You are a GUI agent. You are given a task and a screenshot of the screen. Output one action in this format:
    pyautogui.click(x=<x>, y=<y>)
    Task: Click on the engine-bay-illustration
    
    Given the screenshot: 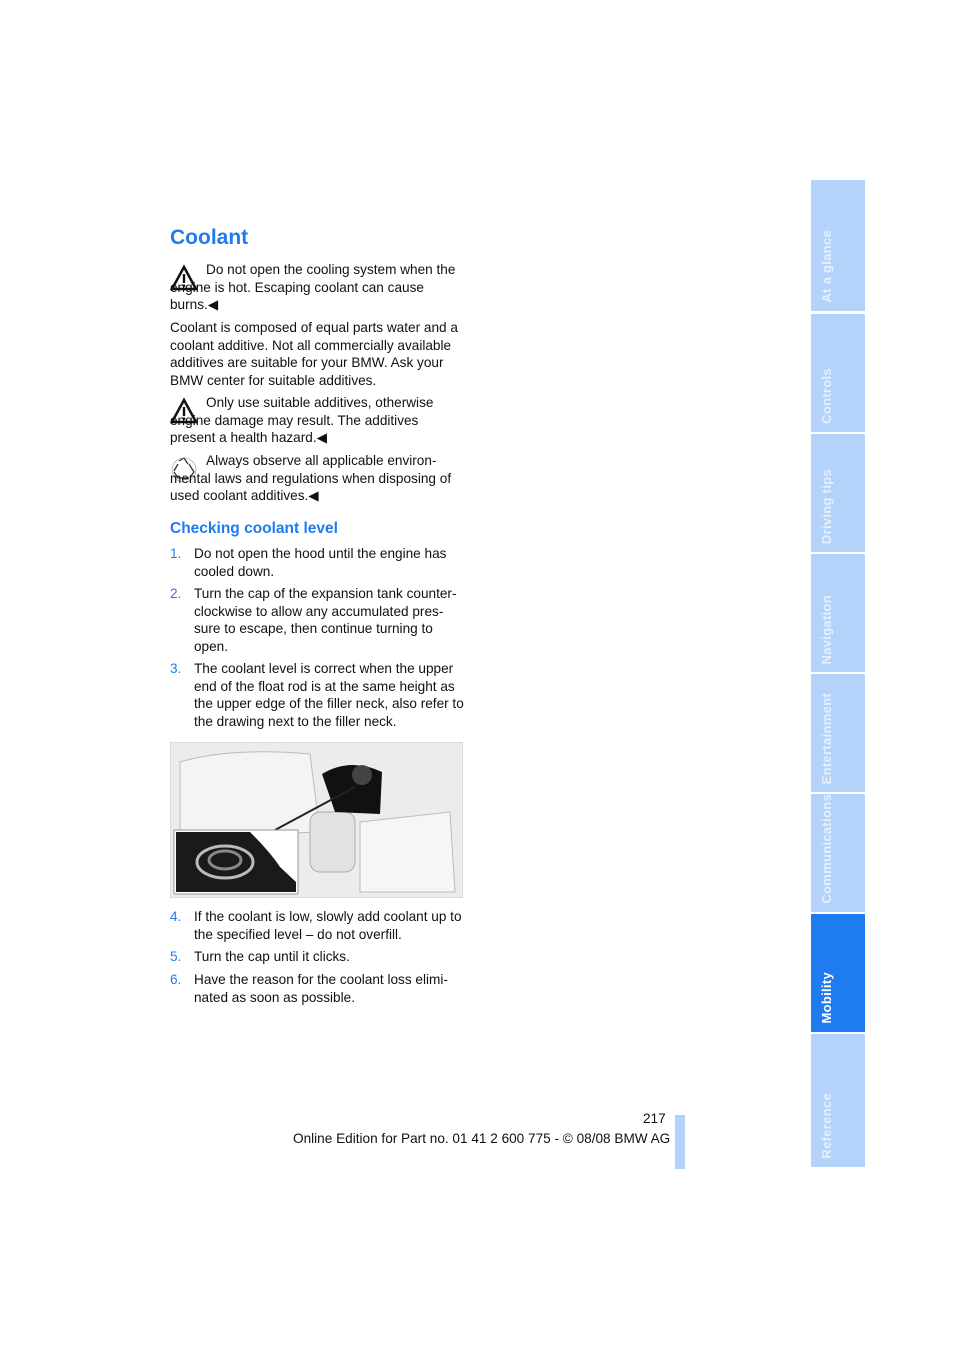 What is the action you would take?
    pyautogui.click(x=316, y=820)
    